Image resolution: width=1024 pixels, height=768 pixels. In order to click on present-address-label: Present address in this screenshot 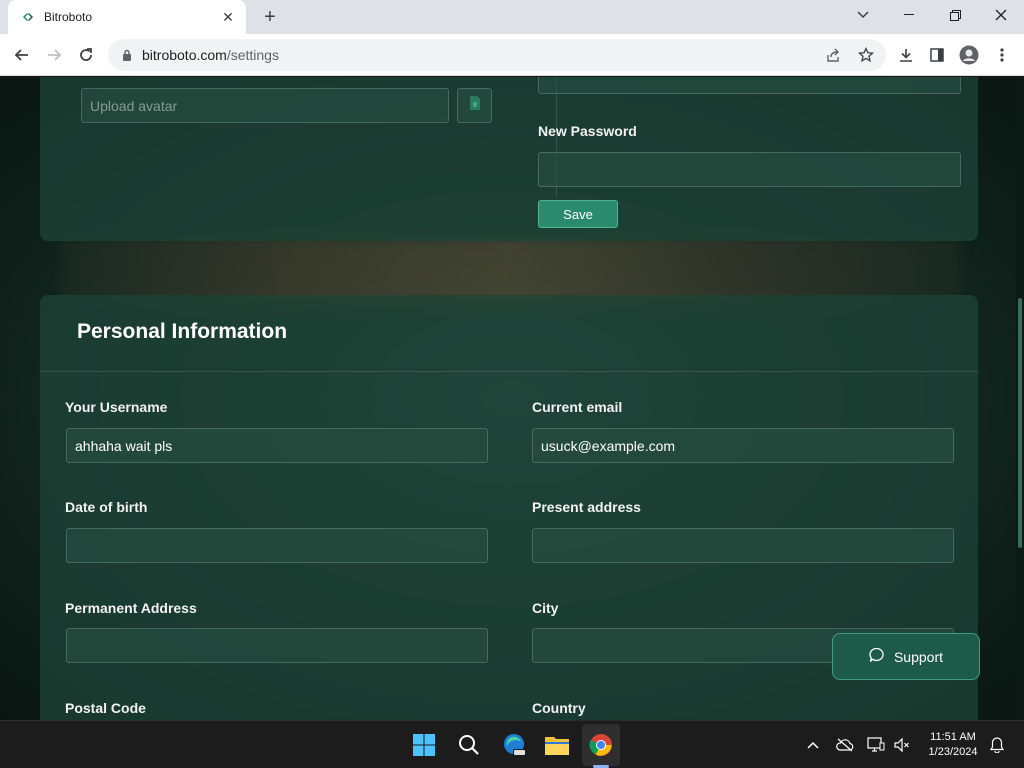, I will do `click(586, 507)`.